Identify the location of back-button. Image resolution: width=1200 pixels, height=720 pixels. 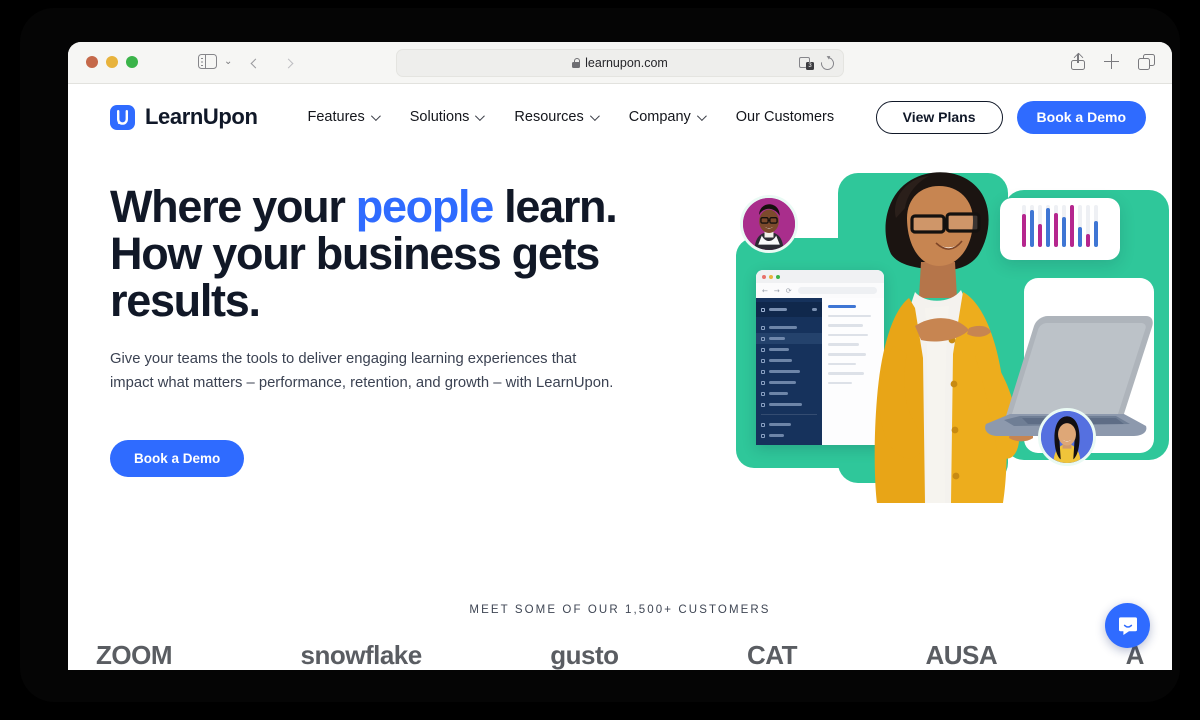
(255, 63).